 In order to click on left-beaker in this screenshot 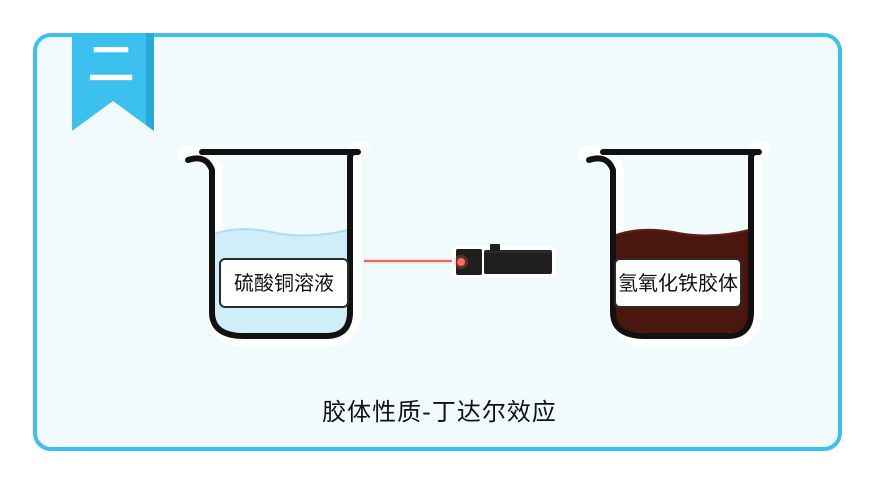, I will do `click(273, 245)`.